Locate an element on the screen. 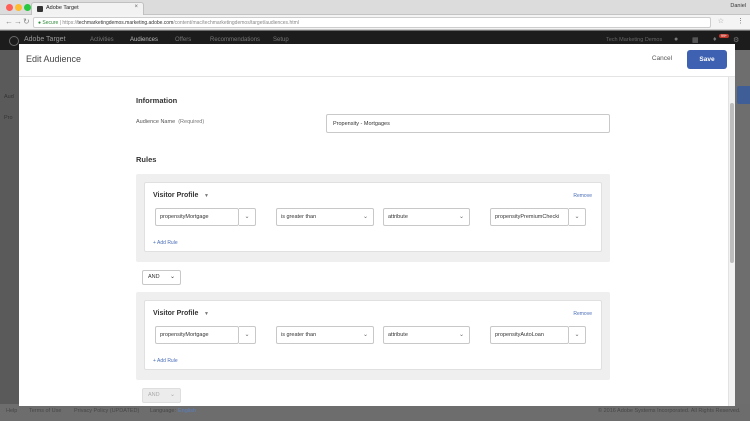  scrollbar-thumb is located at coordinates (732, 183).